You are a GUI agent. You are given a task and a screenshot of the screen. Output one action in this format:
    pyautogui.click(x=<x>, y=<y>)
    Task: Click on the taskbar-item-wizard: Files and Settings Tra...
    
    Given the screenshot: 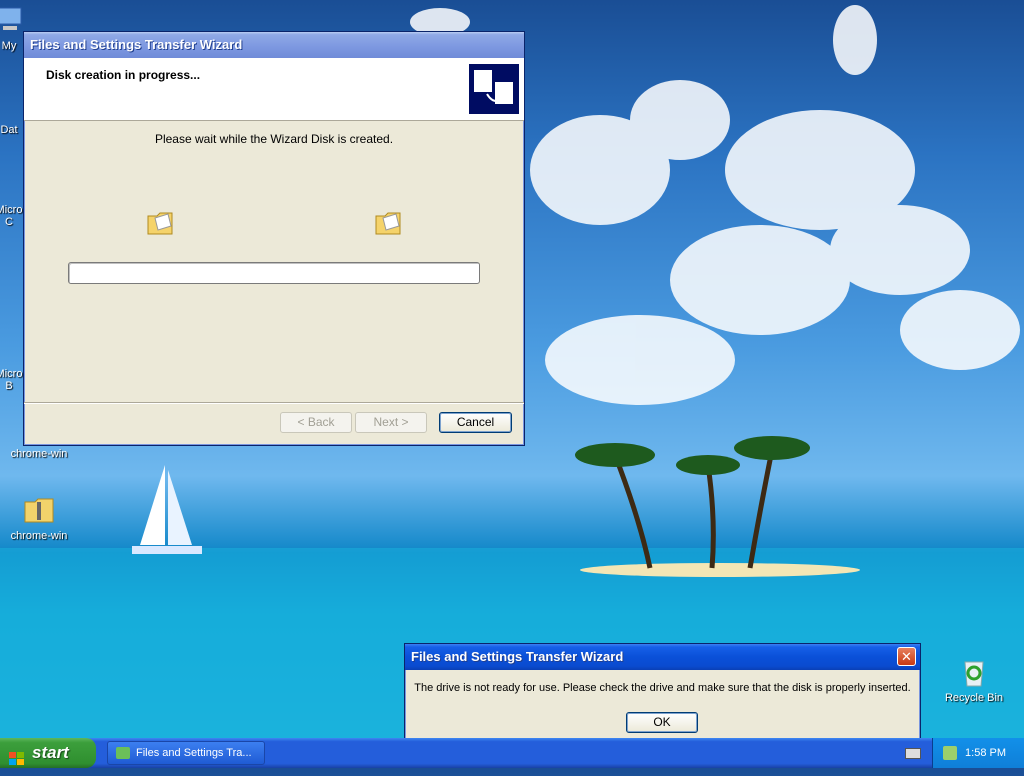 What is the action you would take?
    pyautogui.click(x=186, y=753)
    